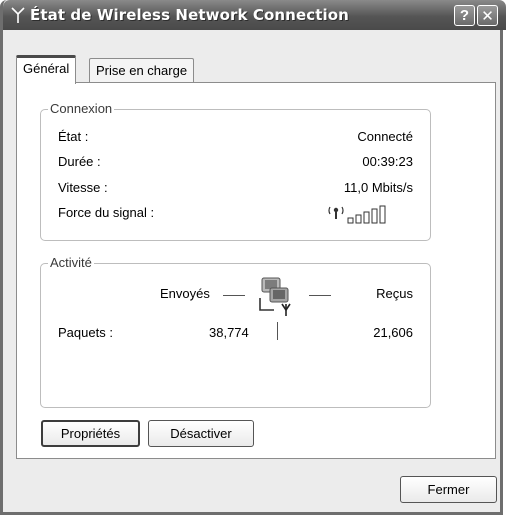  What do you see at coordinates (277, 331) in the screenshot?
I see `activity-divider` at bounding box center [277, 331].